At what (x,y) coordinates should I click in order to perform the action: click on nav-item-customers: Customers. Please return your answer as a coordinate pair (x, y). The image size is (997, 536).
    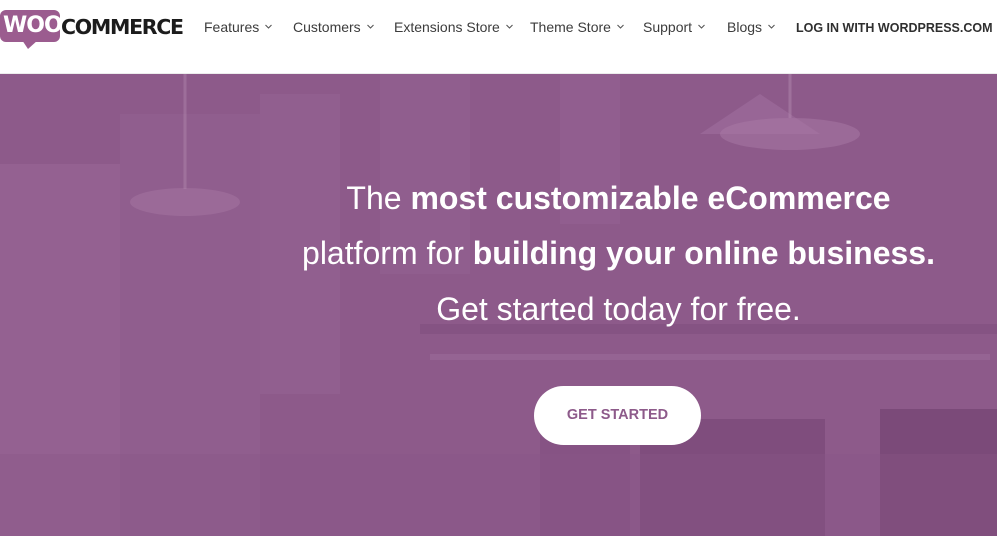
    Looking at the image, I should click on (333, 27).